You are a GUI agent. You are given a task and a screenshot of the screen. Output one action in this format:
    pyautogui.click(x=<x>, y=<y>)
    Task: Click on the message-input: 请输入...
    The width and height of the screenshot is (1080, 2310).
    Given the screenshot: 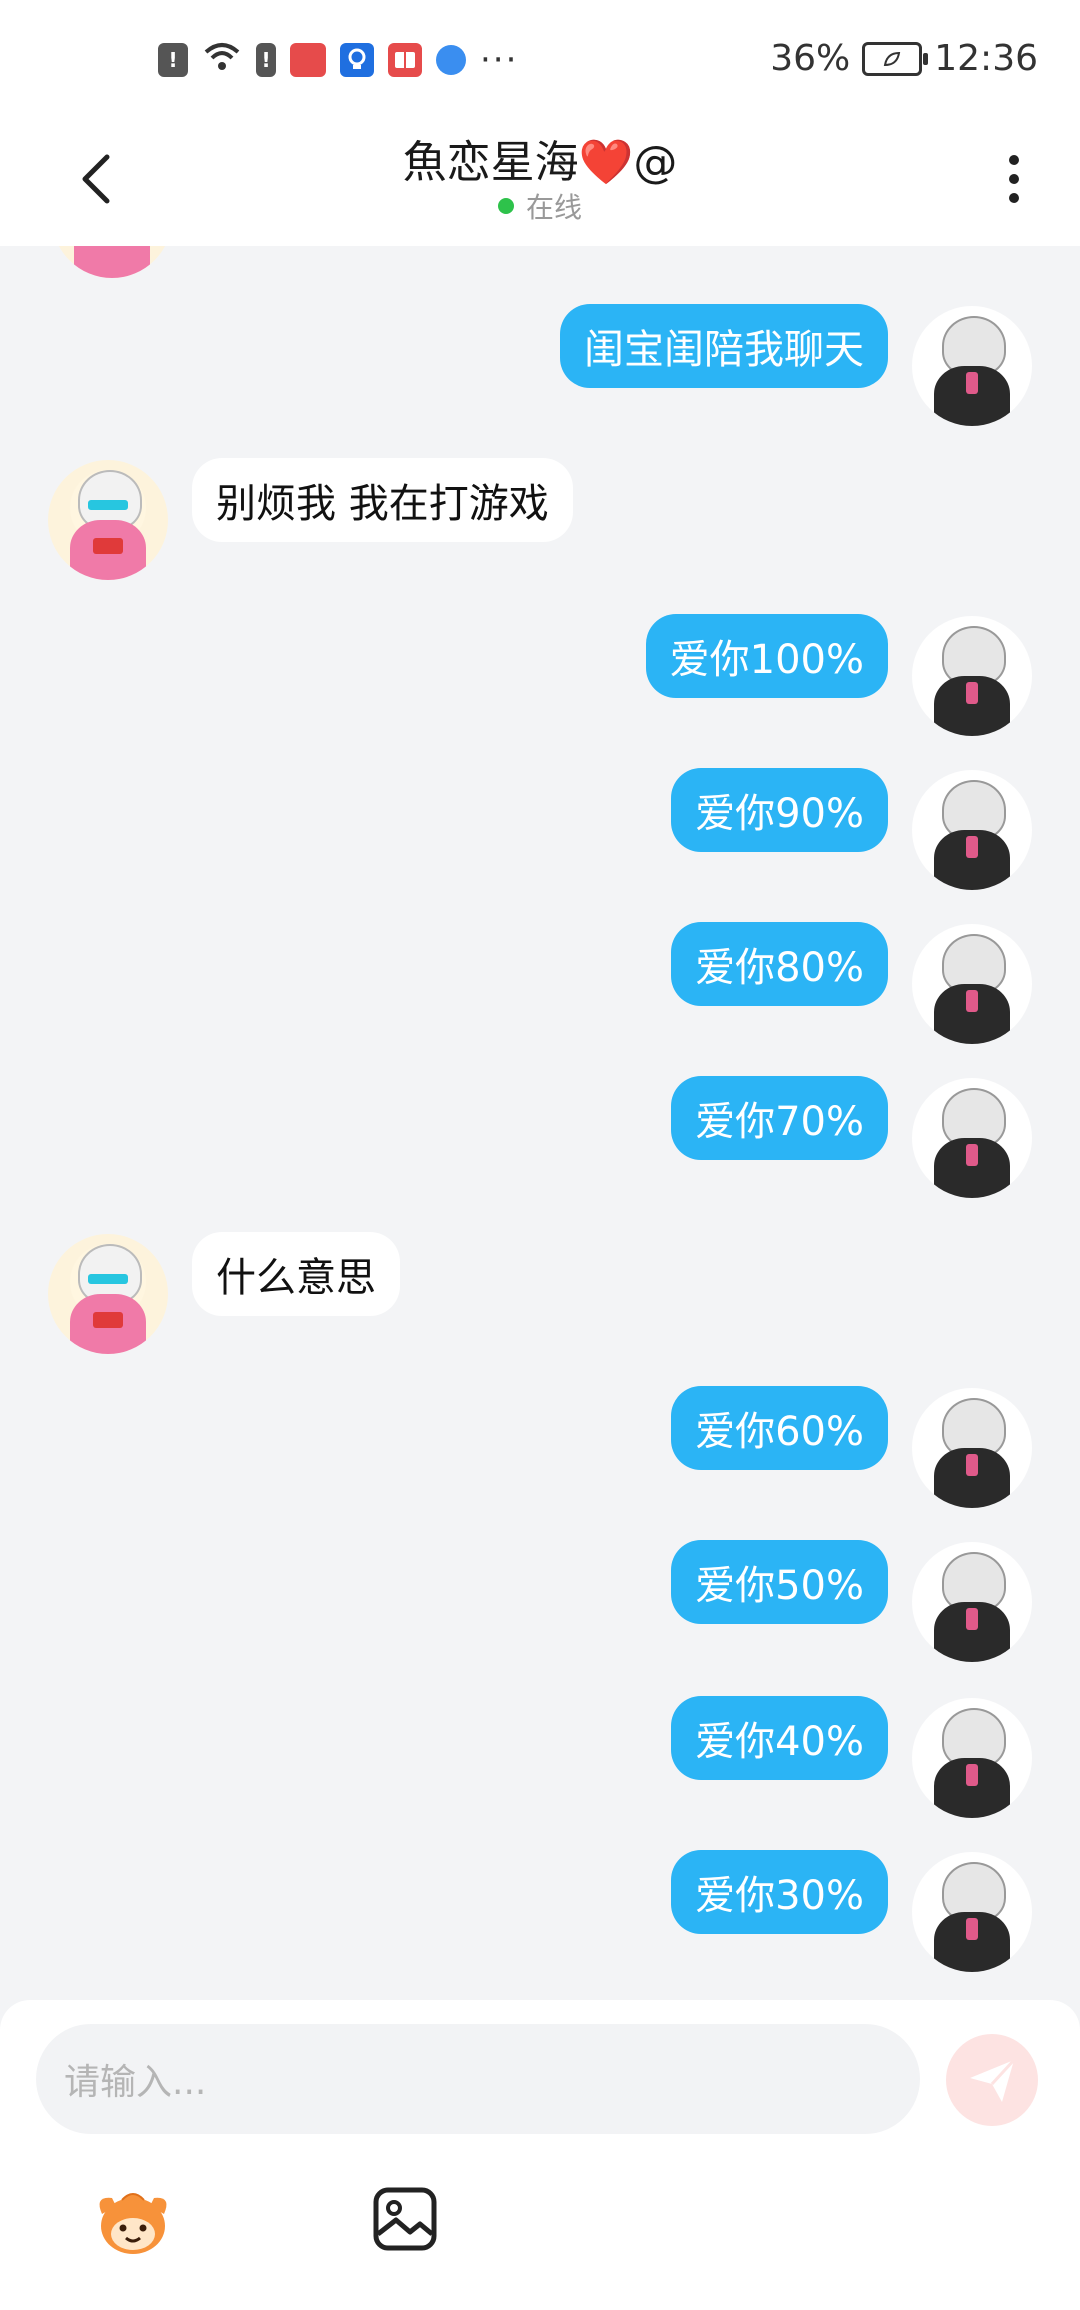 What is the action you would take?
    pyautogui.click(x=478, y=2079)
    